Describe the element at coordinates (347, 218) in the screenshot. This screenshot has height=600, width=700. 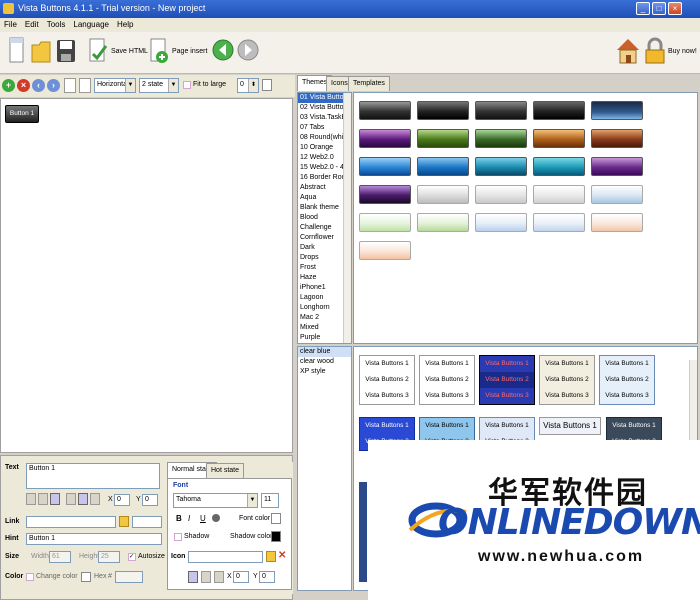
I see `theme-list-scrollbar` at that location.